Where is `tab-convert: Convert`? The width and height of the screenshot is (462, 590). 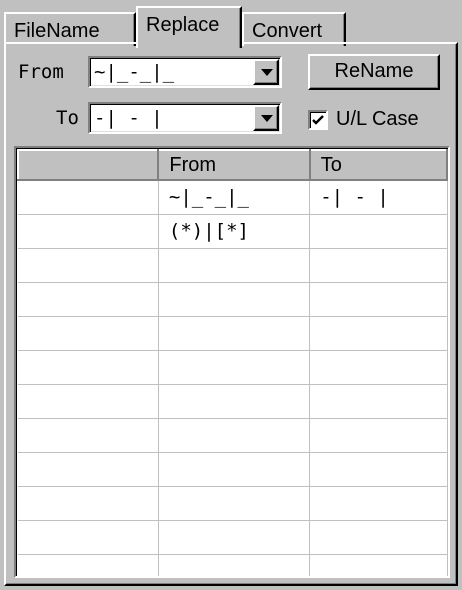
tab-convert: Convert is located at coordinates (294, 29).